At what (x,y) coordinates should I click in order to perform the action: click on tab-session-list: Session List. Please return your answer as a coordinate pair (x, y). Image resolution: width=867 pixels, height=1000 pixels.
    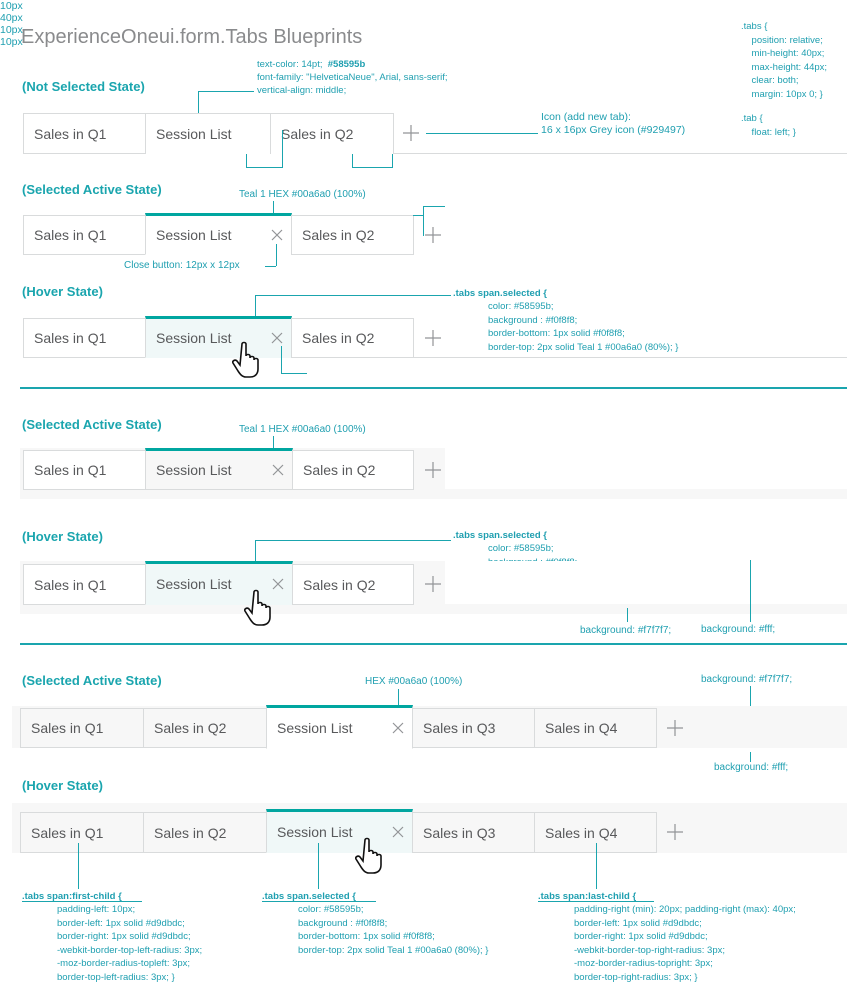
    Looking at the image, I should click on (208, 133).